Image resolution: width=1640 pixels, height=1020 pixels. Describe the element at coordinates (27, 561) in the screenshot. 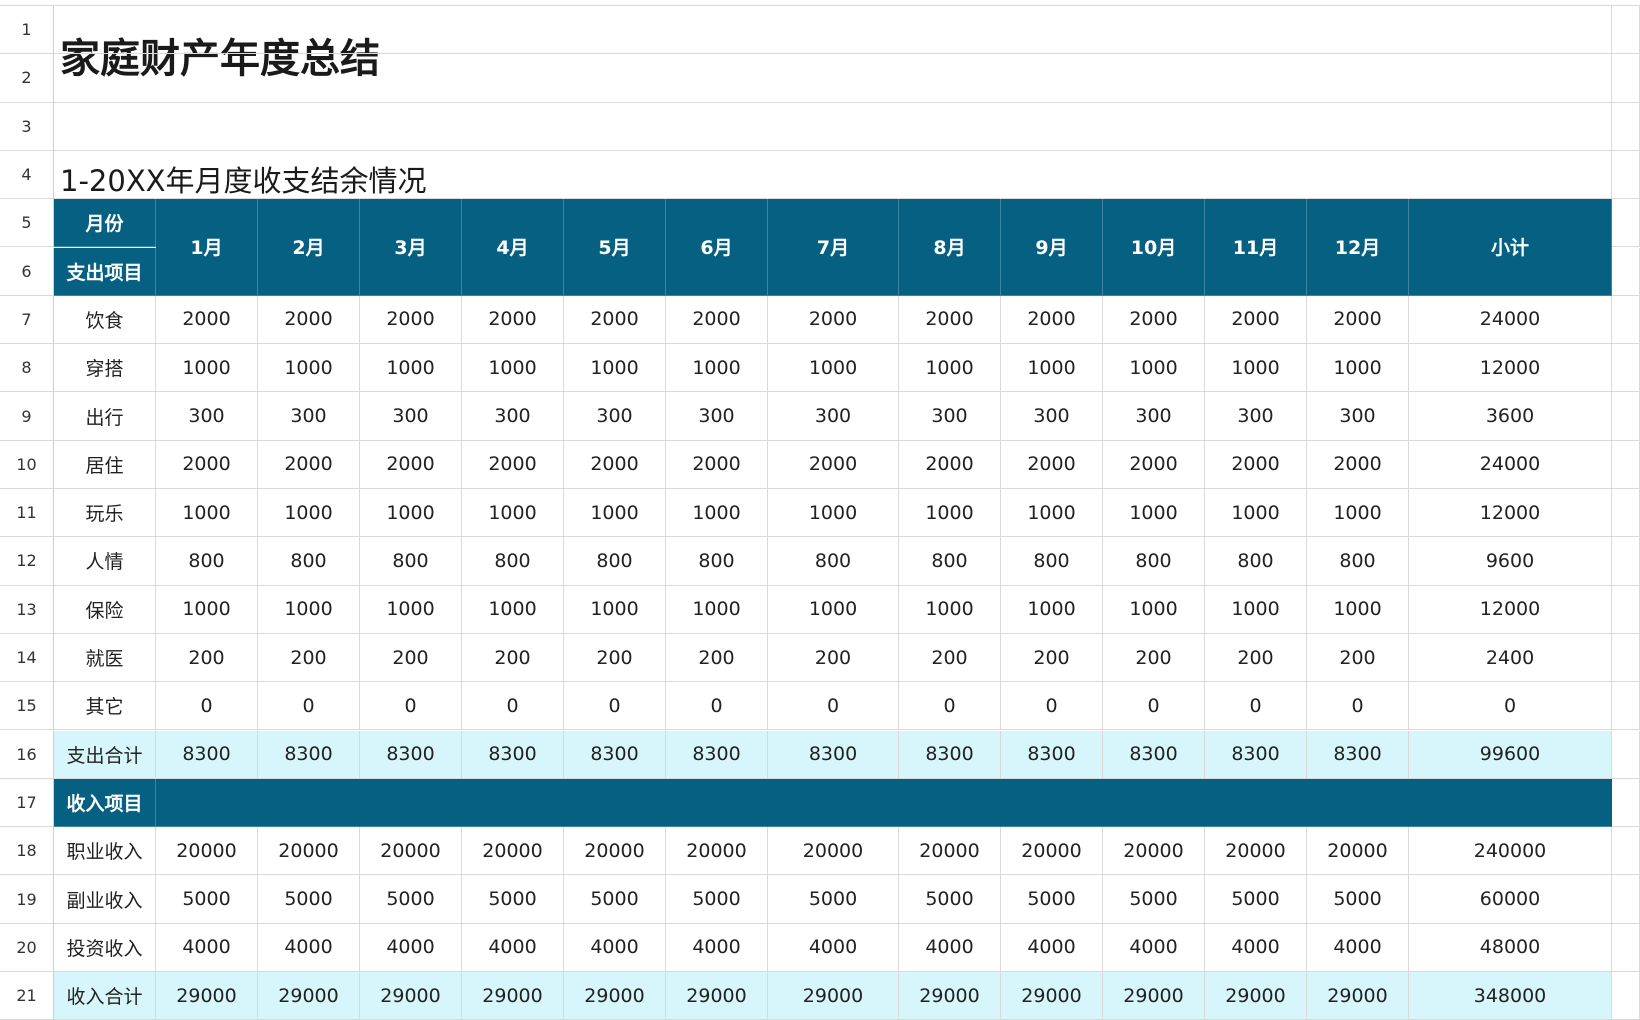

I see `row-number-12: 12` at that location.